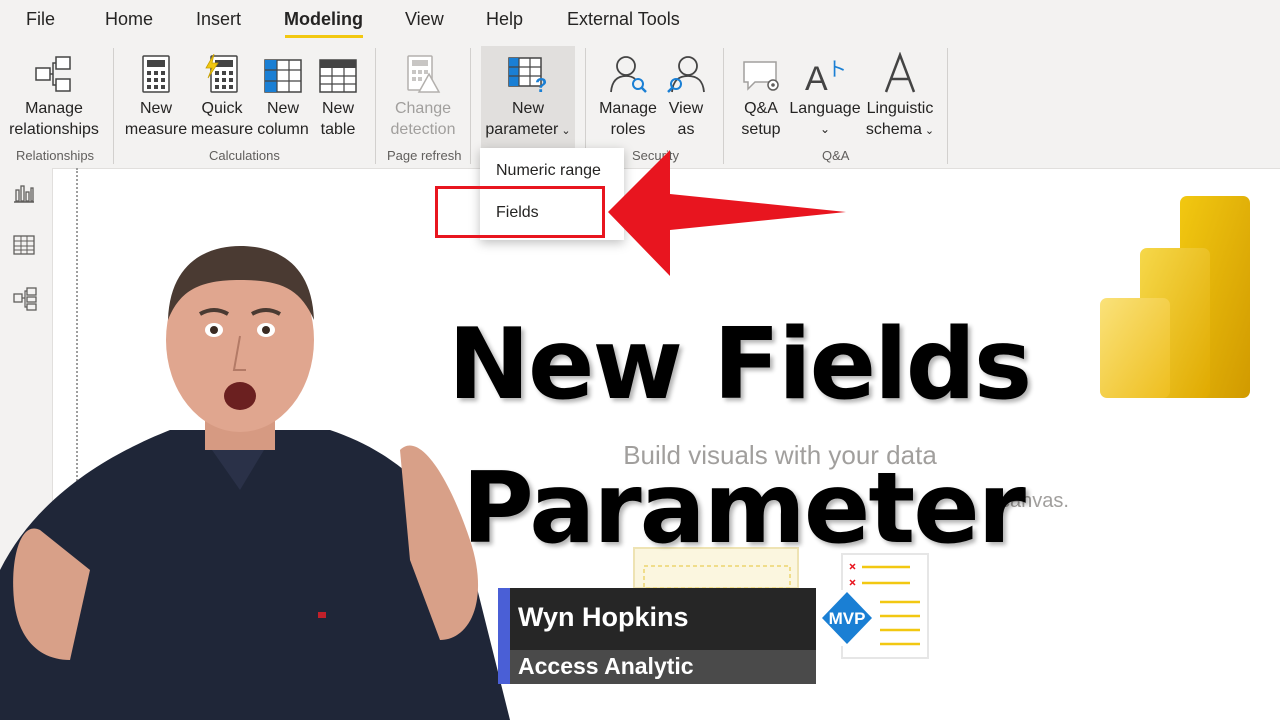  I want to click on mvp-badge-icon: MVP, so click(847, 618).